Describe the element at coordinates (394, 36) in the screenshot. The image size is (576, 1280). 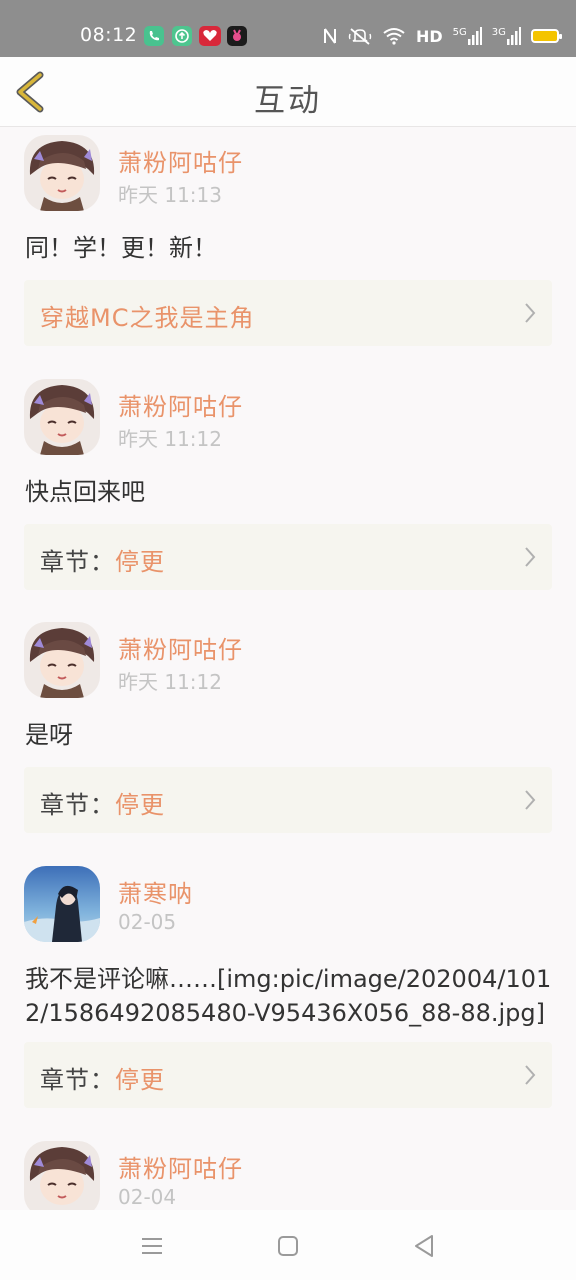
I see `wifi-icon` at that location.